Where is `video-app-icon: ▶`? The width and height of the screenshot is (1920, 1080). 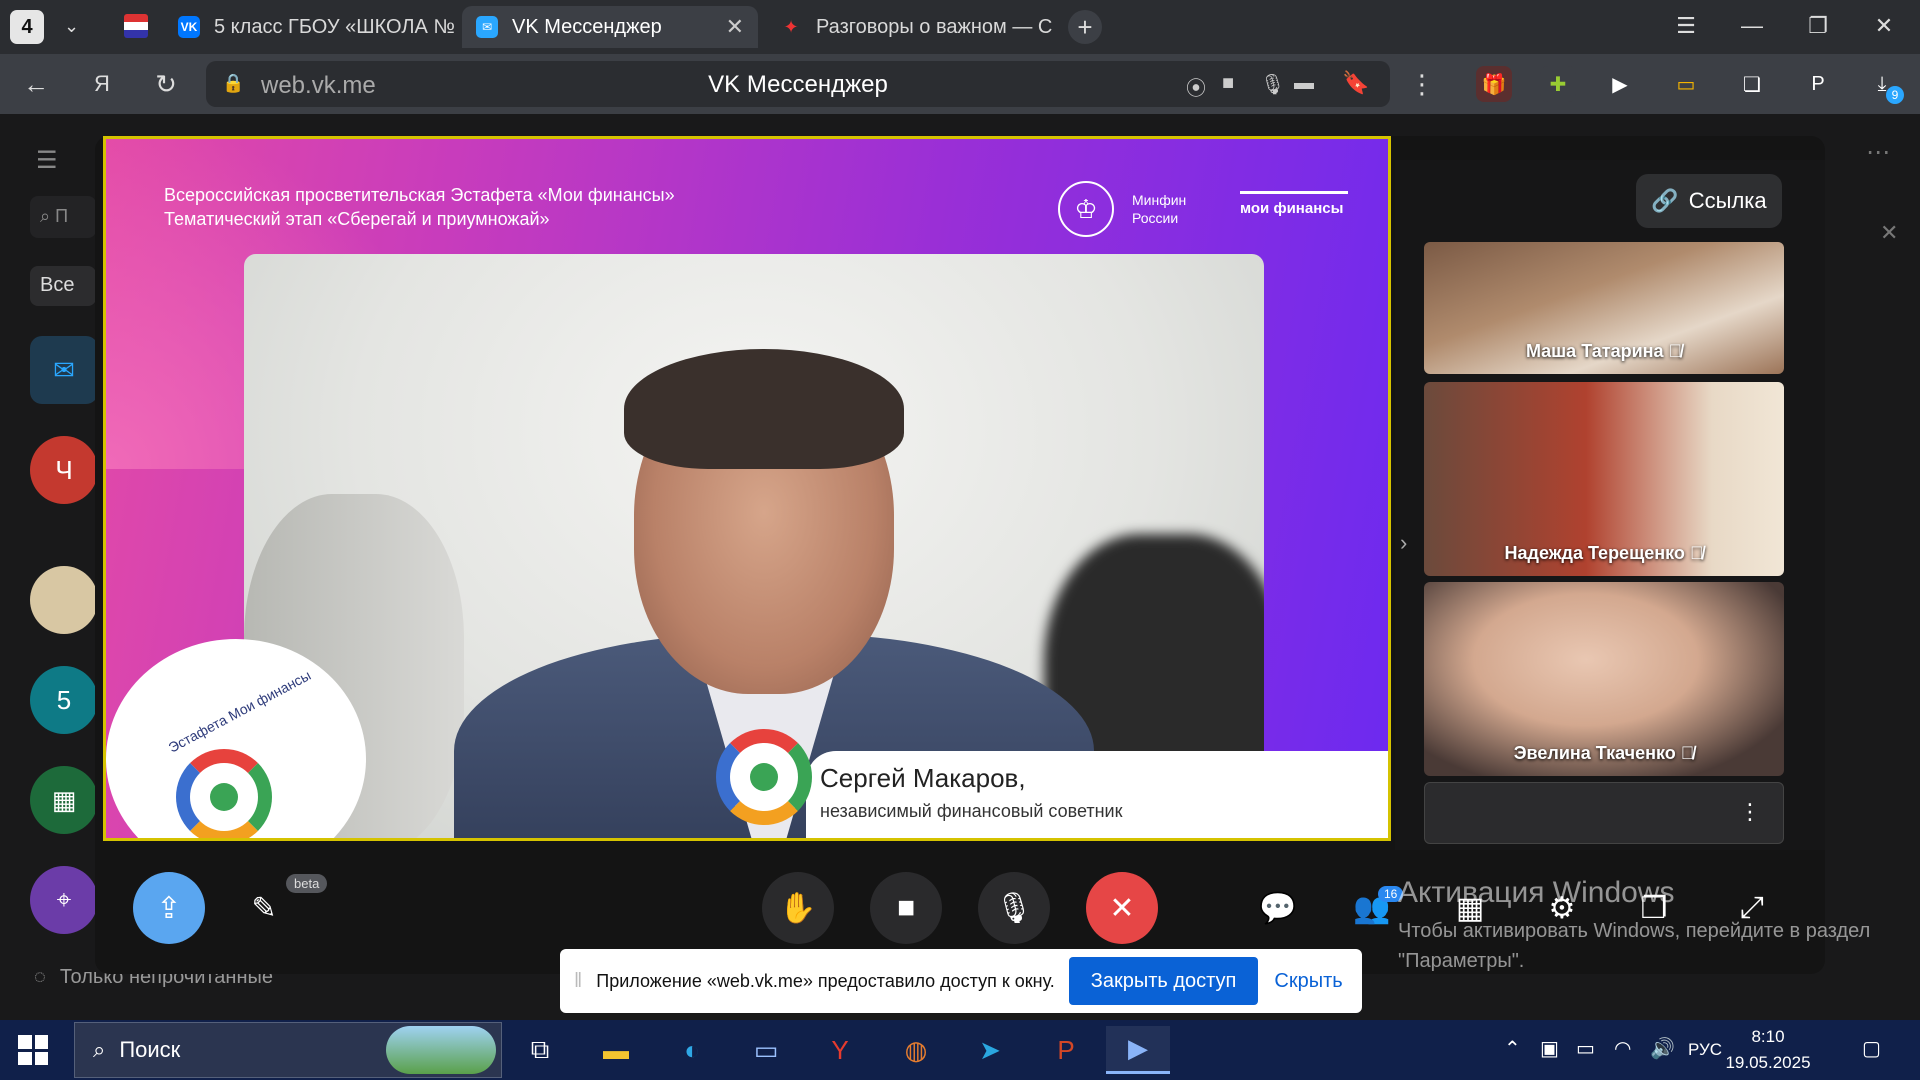
video-app-icon: ▶ is located at coordinates (1138, 1050).